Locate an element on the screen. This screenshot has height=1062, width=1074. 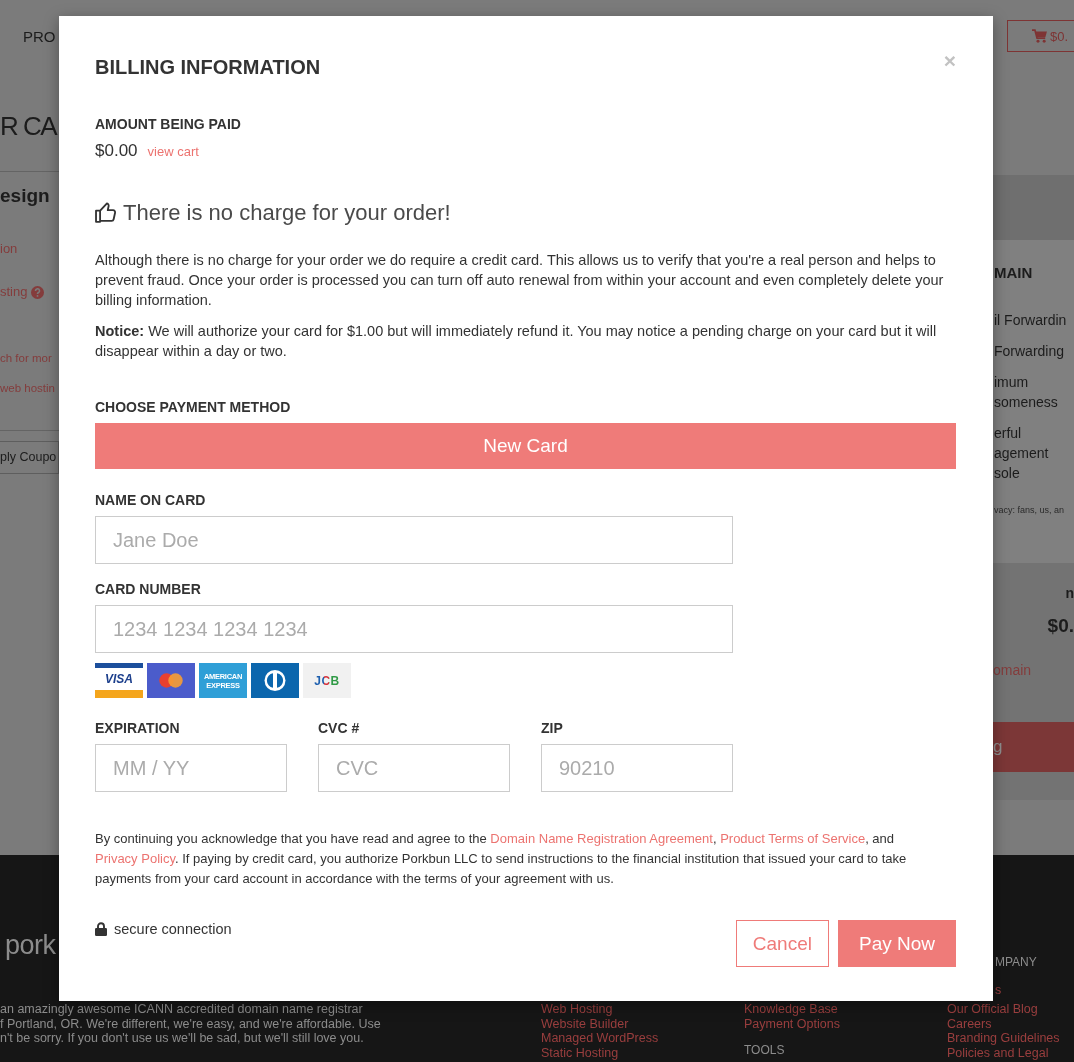
cart-button: $0. is located at coordinates (1040, 36).